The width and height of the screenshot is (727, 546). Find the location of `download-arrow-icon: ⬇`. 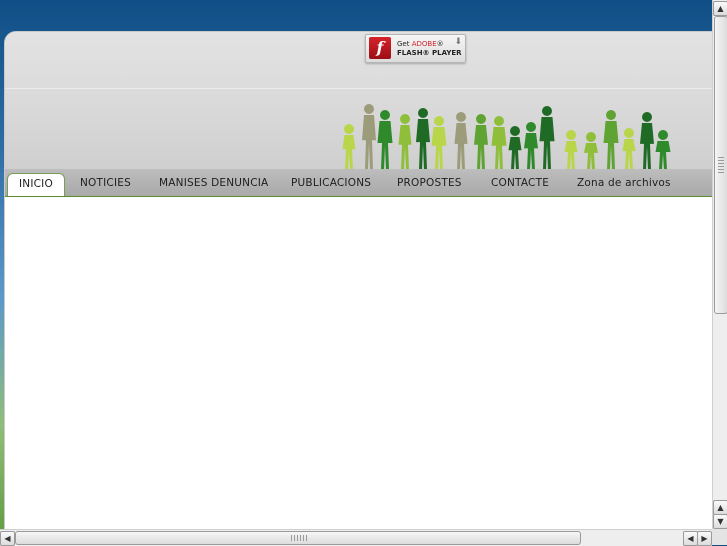

download-arrow-icon: ⬇ is located at coordinates (458, 42).